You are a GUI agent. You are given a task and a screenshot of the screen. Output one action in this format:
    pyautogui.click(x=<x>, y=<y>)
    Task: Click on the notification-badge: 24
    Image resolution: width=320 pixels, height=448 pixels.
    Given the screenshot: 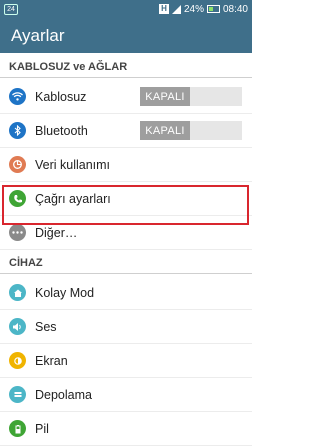 What is the action you would take?
    pyautogui.click(x=11, y=9)
    